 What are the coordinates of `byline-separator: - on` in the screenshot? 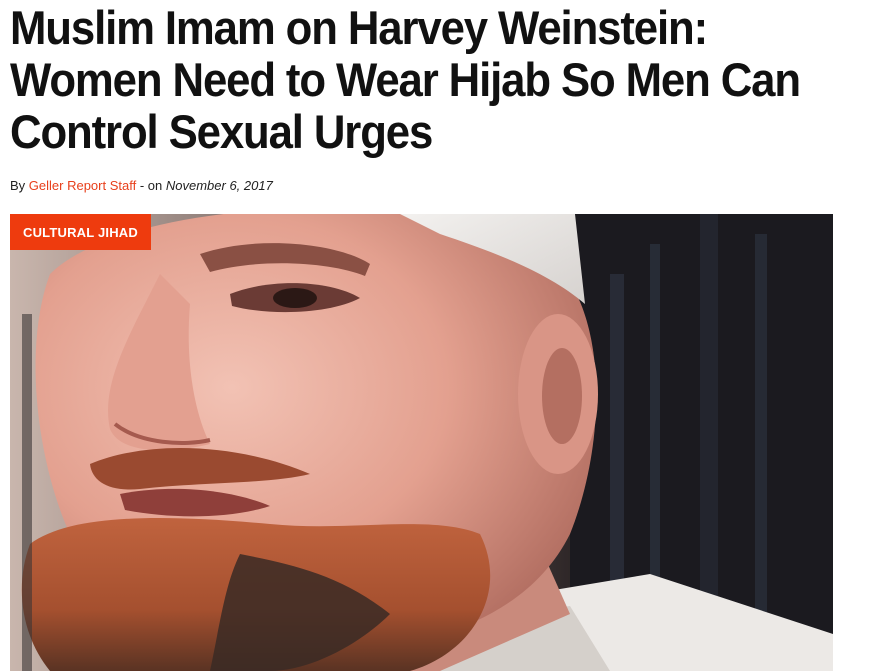 It's located at (151, 185).